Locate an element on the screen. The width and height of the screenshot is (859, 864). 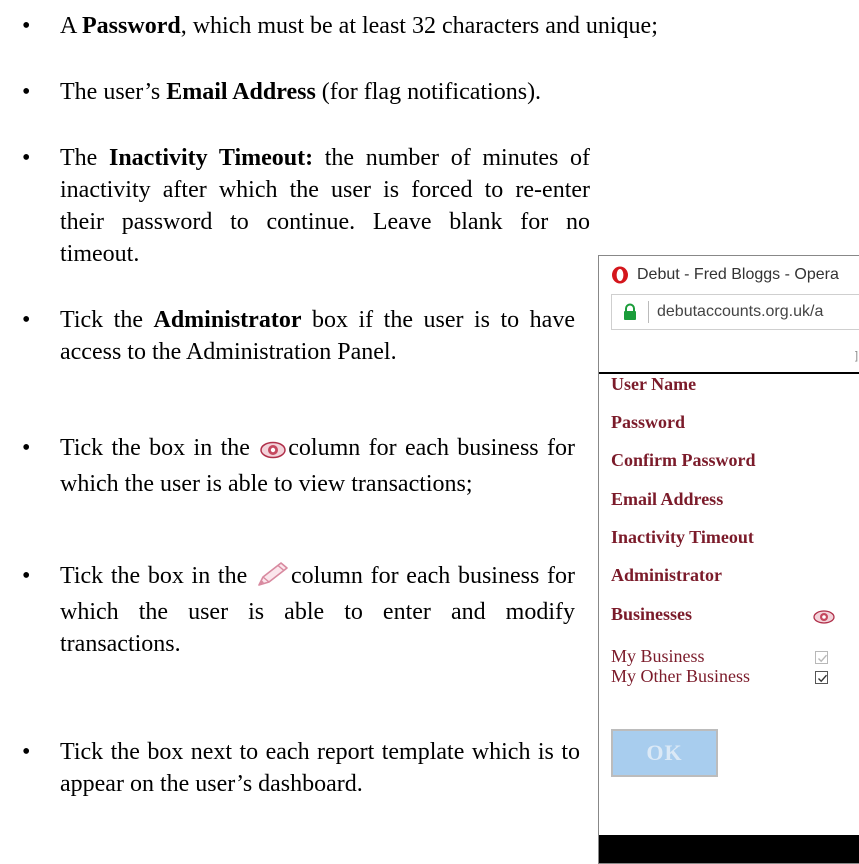
label-user-name: User Name is located at coordinates (654, 384).